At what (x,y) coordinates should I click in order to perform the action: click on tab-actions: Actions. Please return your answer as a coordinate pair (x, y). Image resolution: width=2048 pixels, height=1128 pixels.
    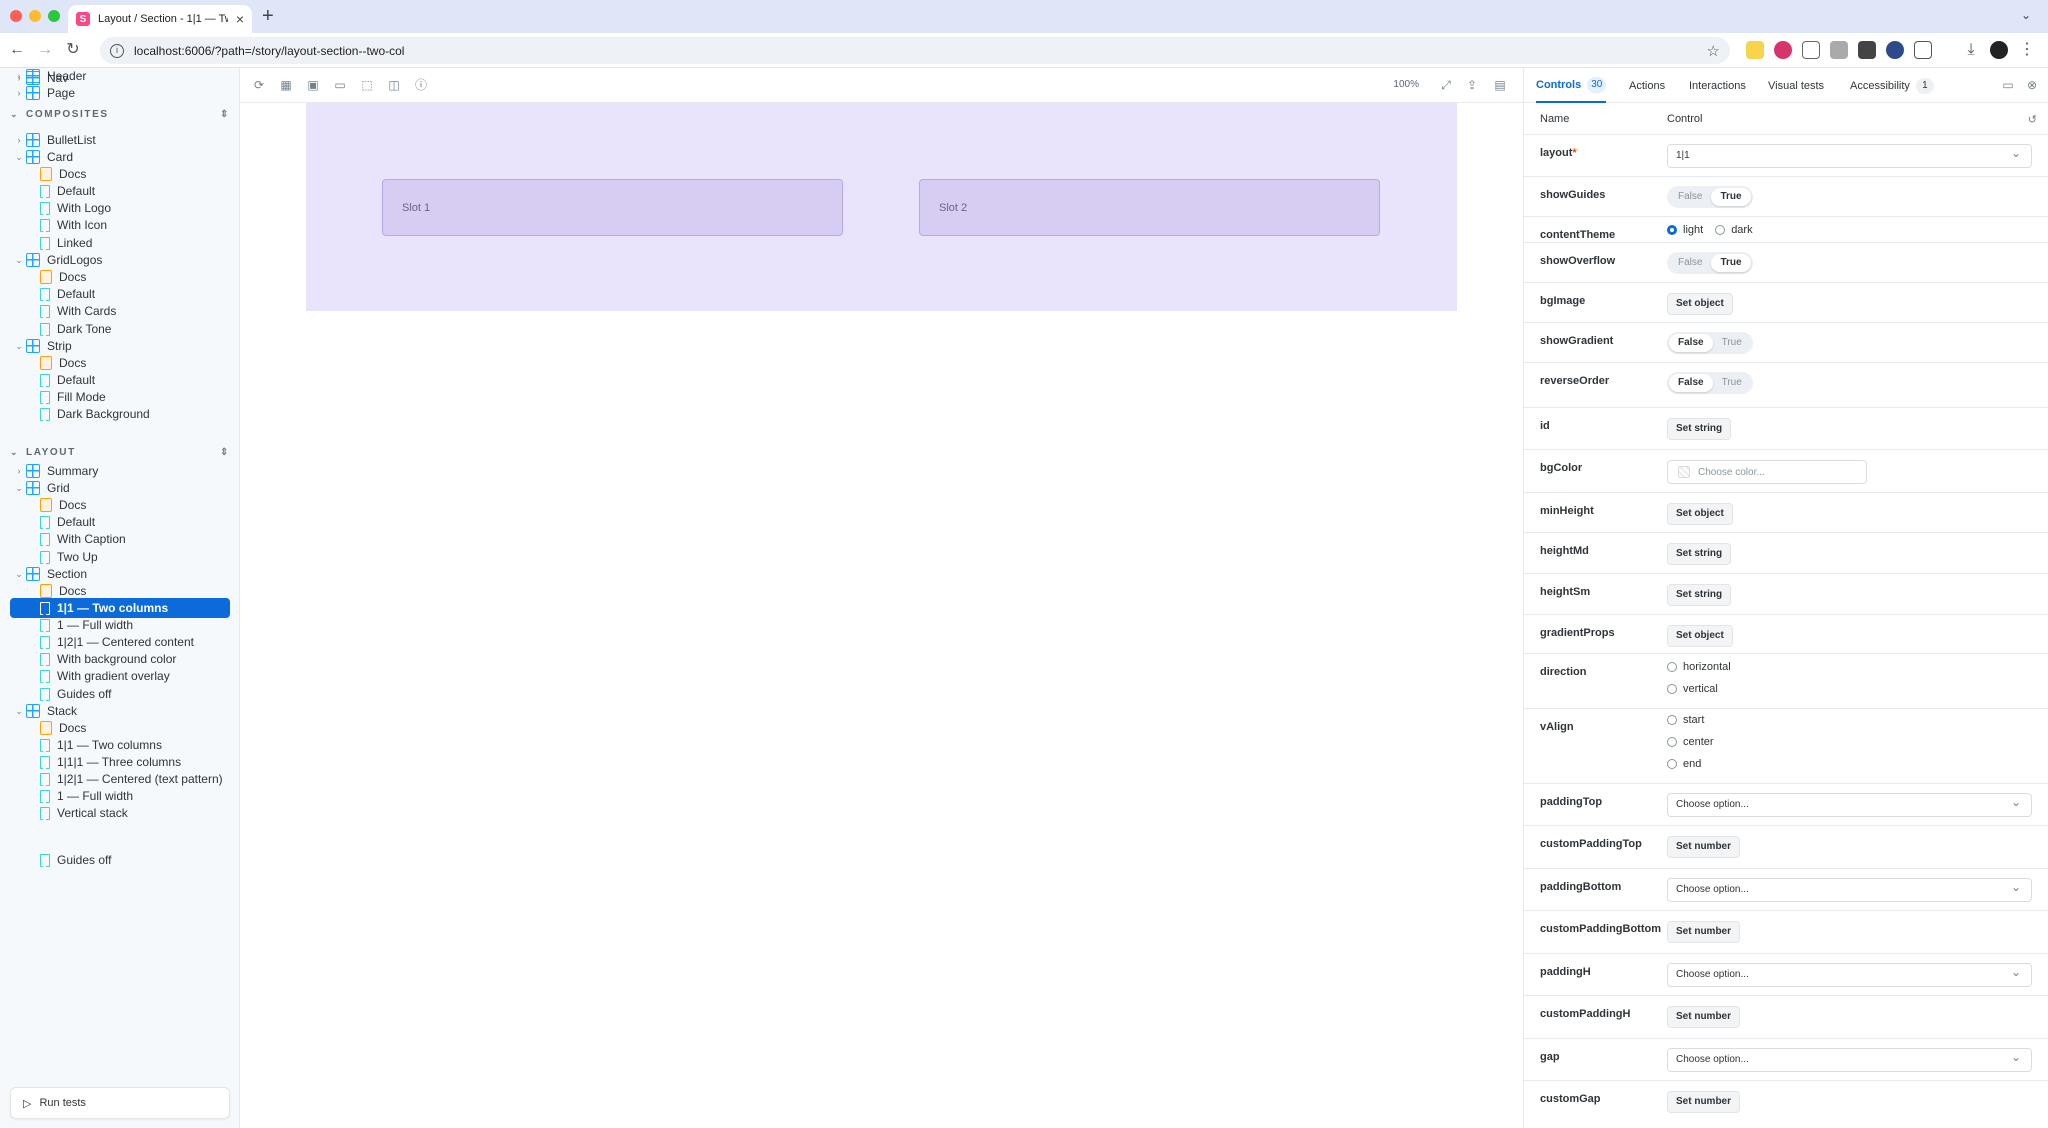
    Looking at the image, I should click on (1647, 85).